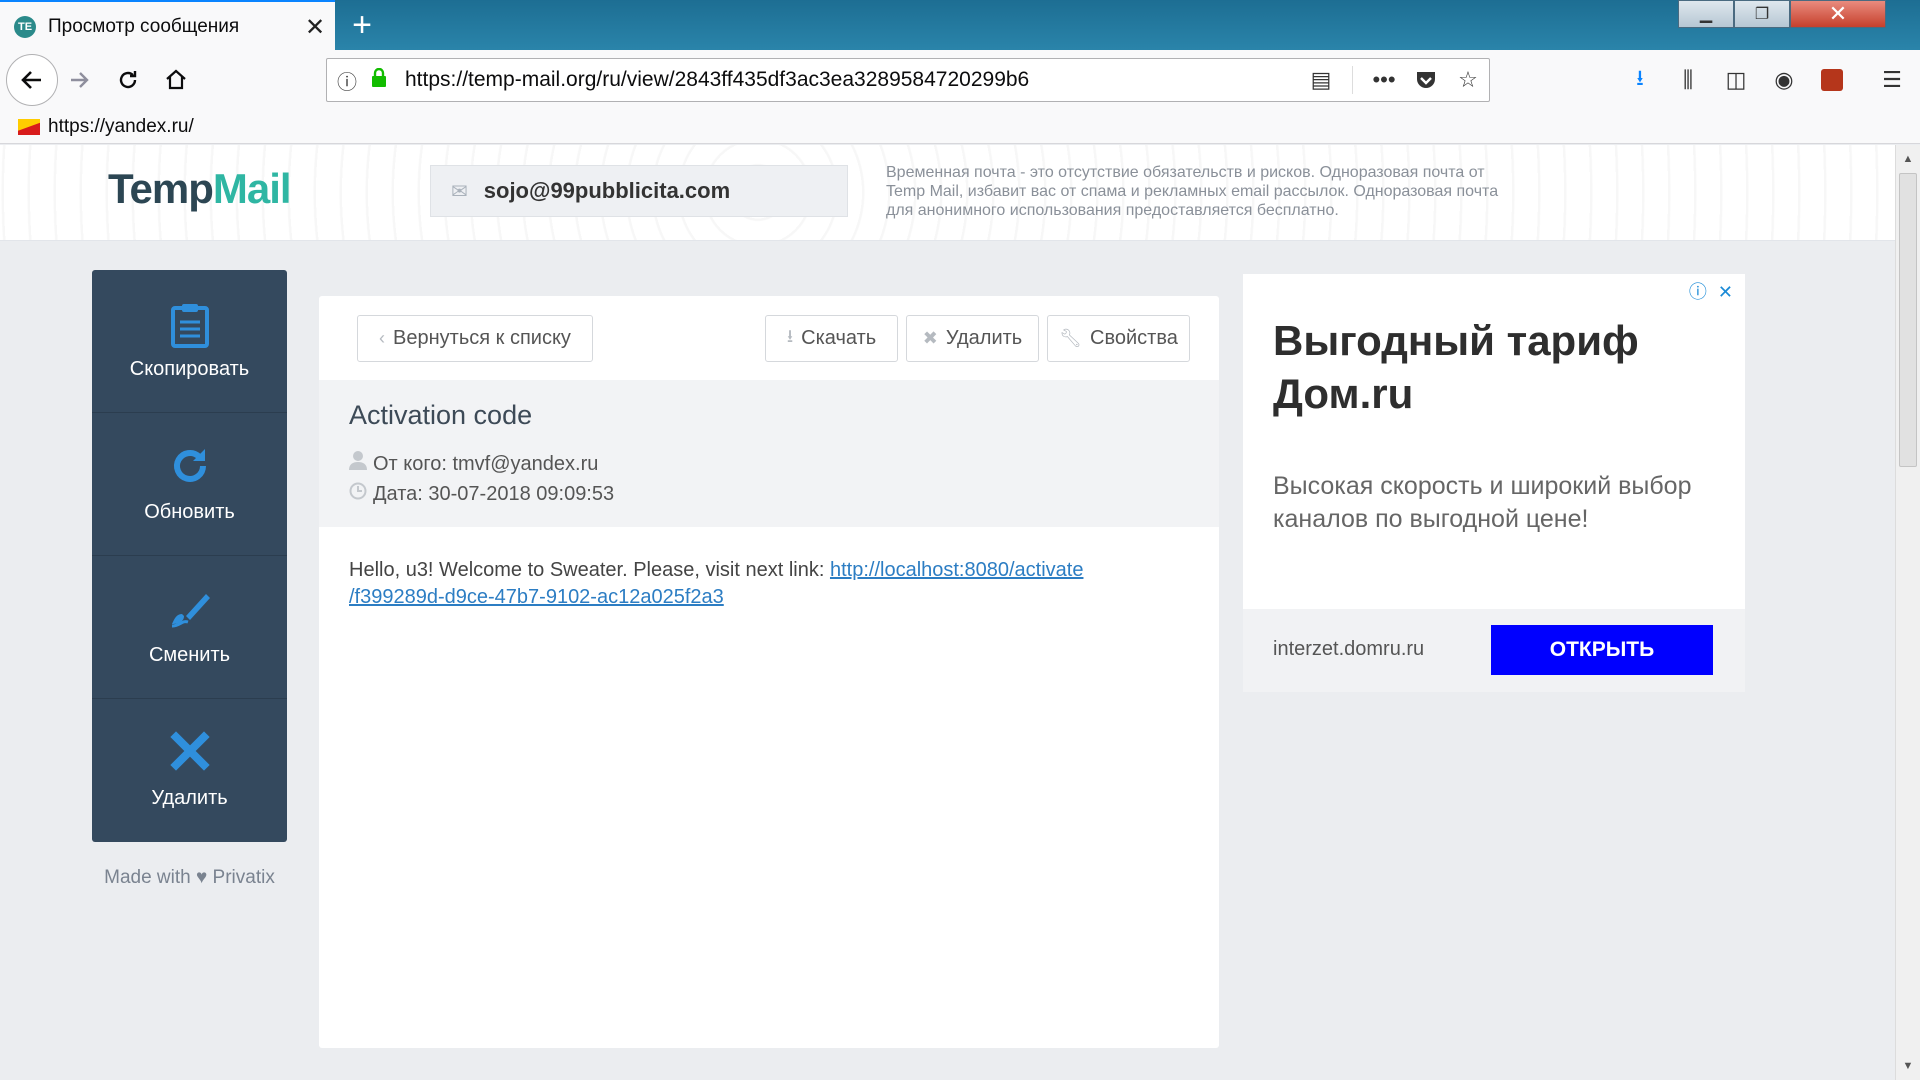  I want to click on download-button: ⭳ Скачать, so click(831, 338).